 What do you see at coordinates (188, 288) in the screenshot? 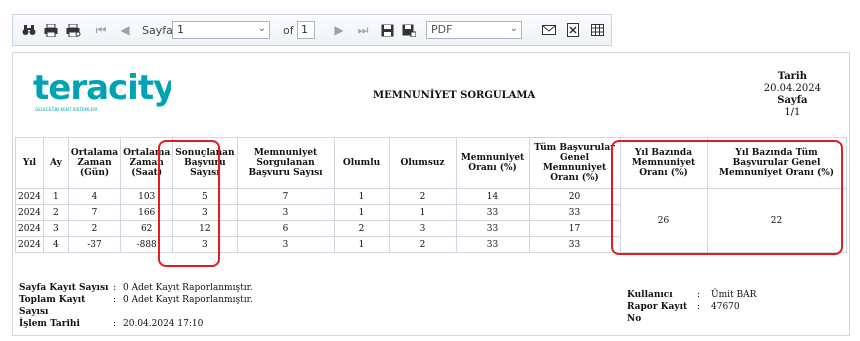
I see `page-count-value: 0 Adet Kayıt Raporlanmıştır.` at bounding box center [188, 288].